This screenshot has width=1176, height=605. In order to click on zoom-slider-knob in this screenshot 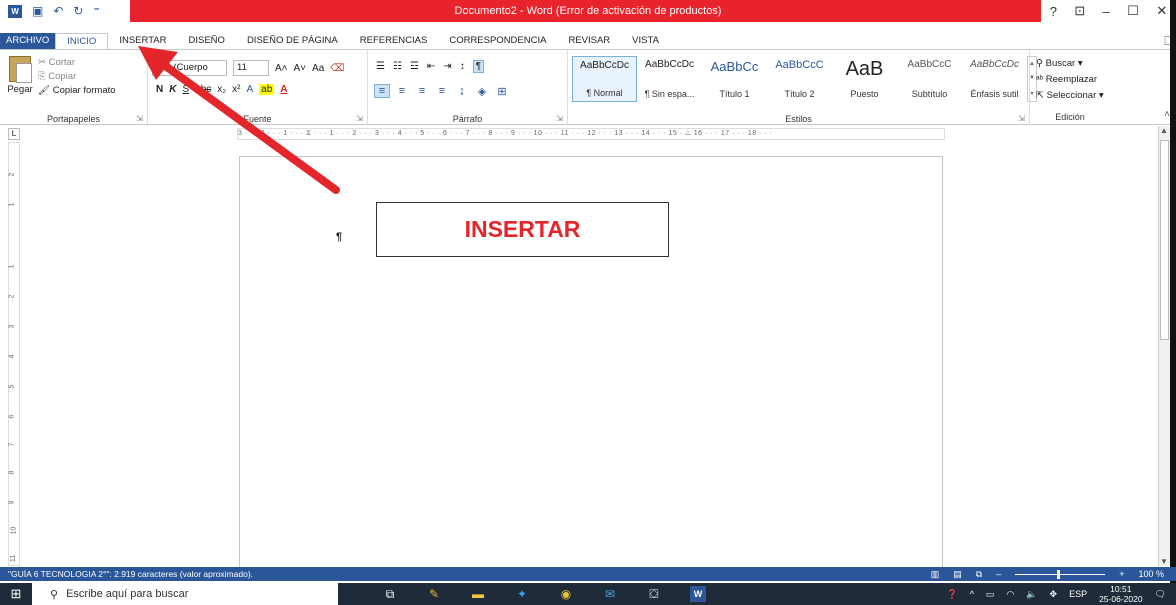, I will do `click(1059, 574)`.